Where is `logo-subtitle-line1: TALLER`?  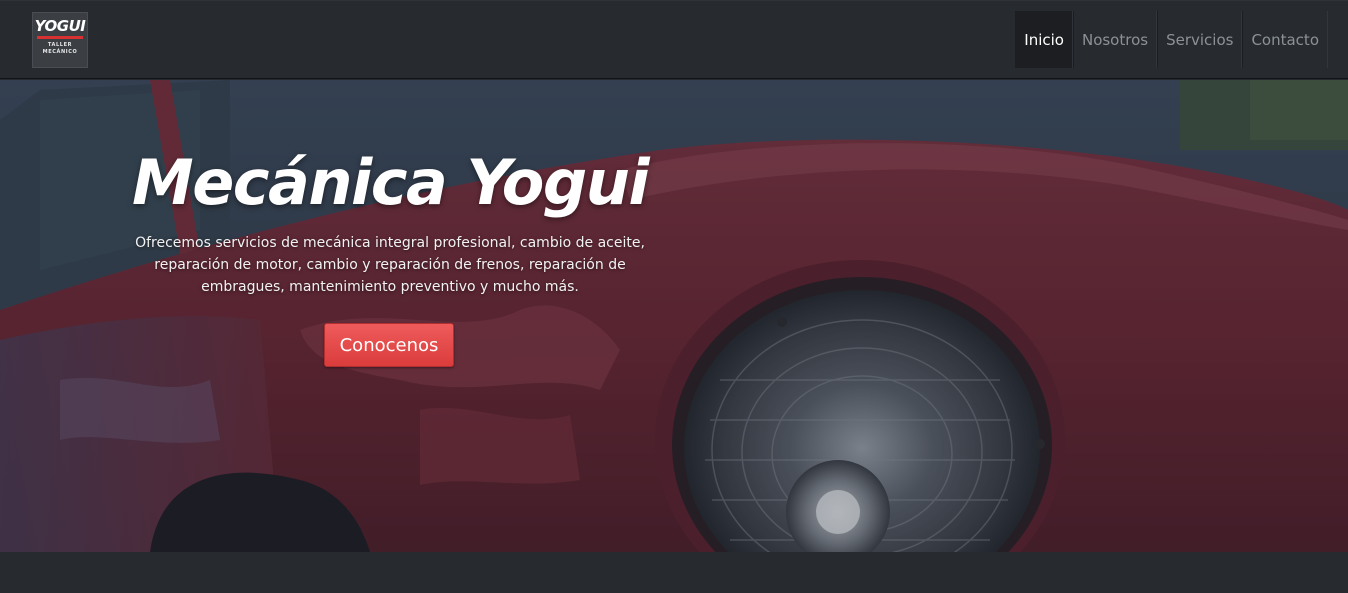 logo-subtitle-line1: TALLER is located at coordinates (60, 45).